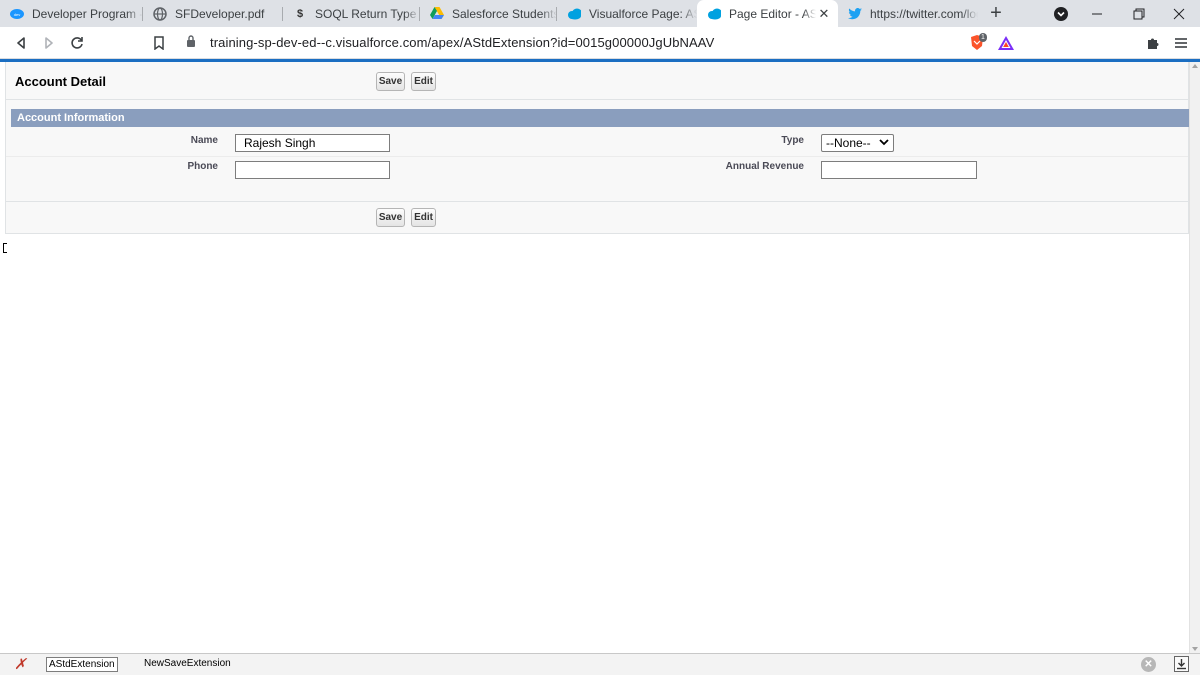  Describe the element at coordinates (643, 13) in the screenshot. I see `tab-title: Visualforce Page: AStdE` at that location.